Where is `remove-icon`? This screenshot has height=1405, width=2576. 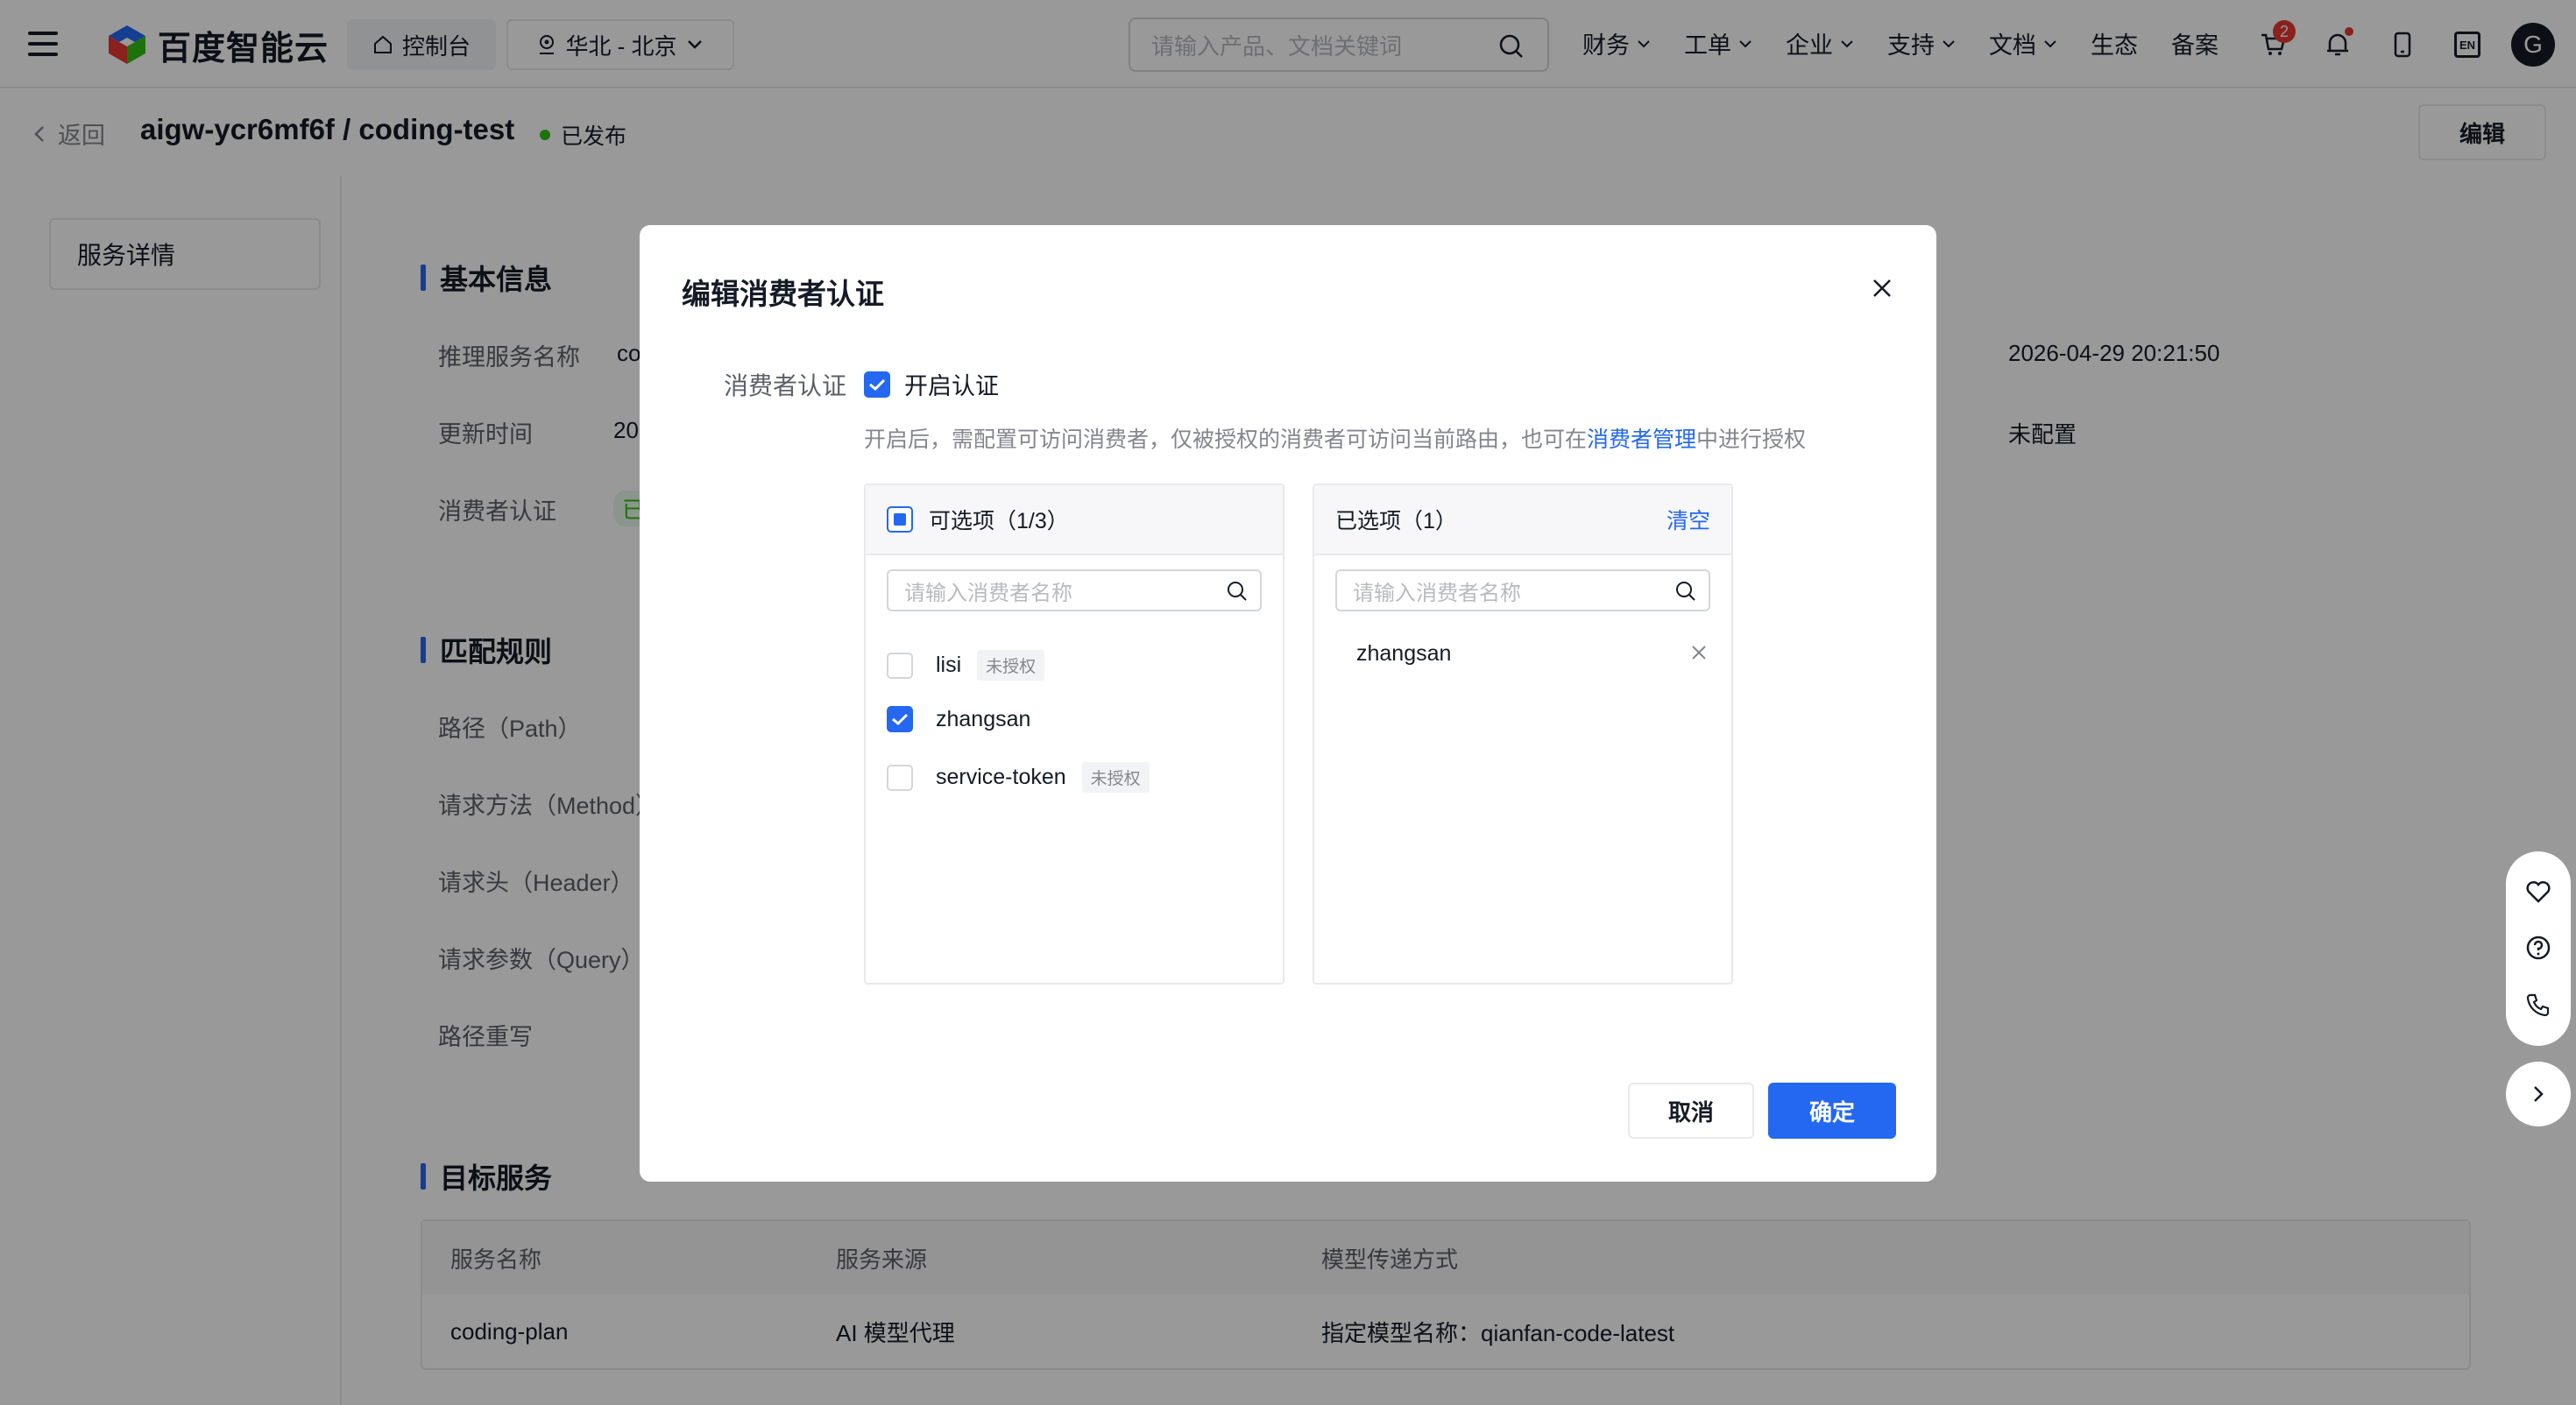
remove-icon is located at coordinates (1699, 652).